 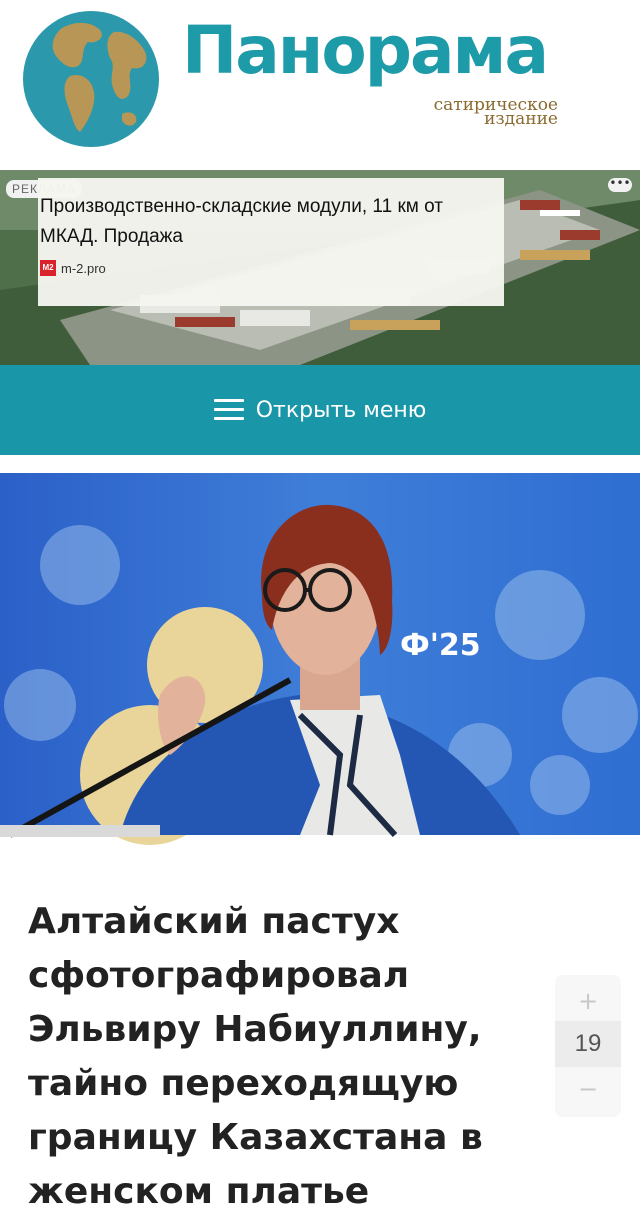 What do you see at coordinates (365, 51) in the screenshot?
I see `site-title: Панорама` at bounding box center [365, 51].